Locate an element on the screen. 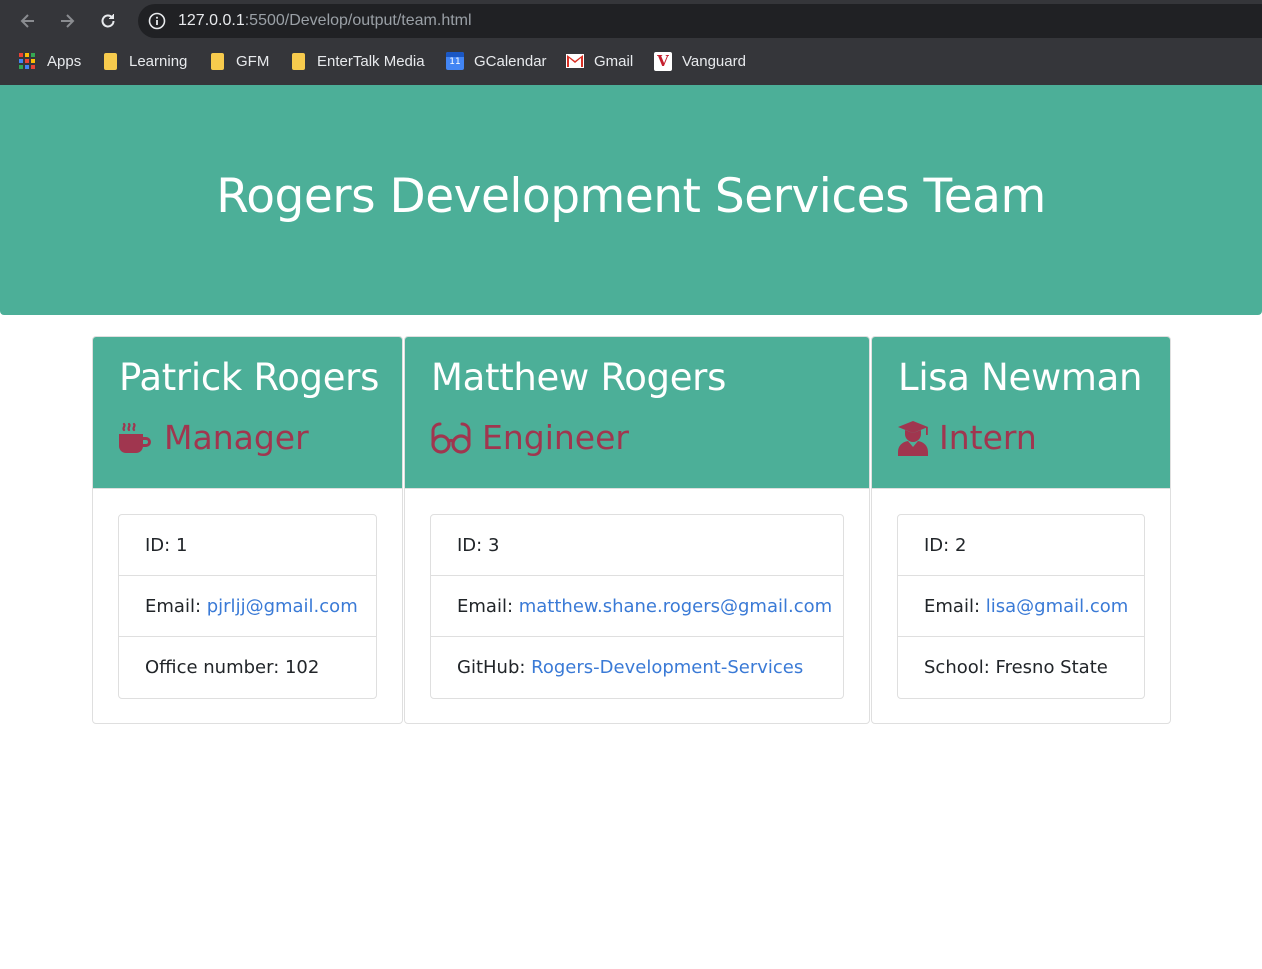 The image size is (1262, 969). reload-button is located at coordinates (108, 21).